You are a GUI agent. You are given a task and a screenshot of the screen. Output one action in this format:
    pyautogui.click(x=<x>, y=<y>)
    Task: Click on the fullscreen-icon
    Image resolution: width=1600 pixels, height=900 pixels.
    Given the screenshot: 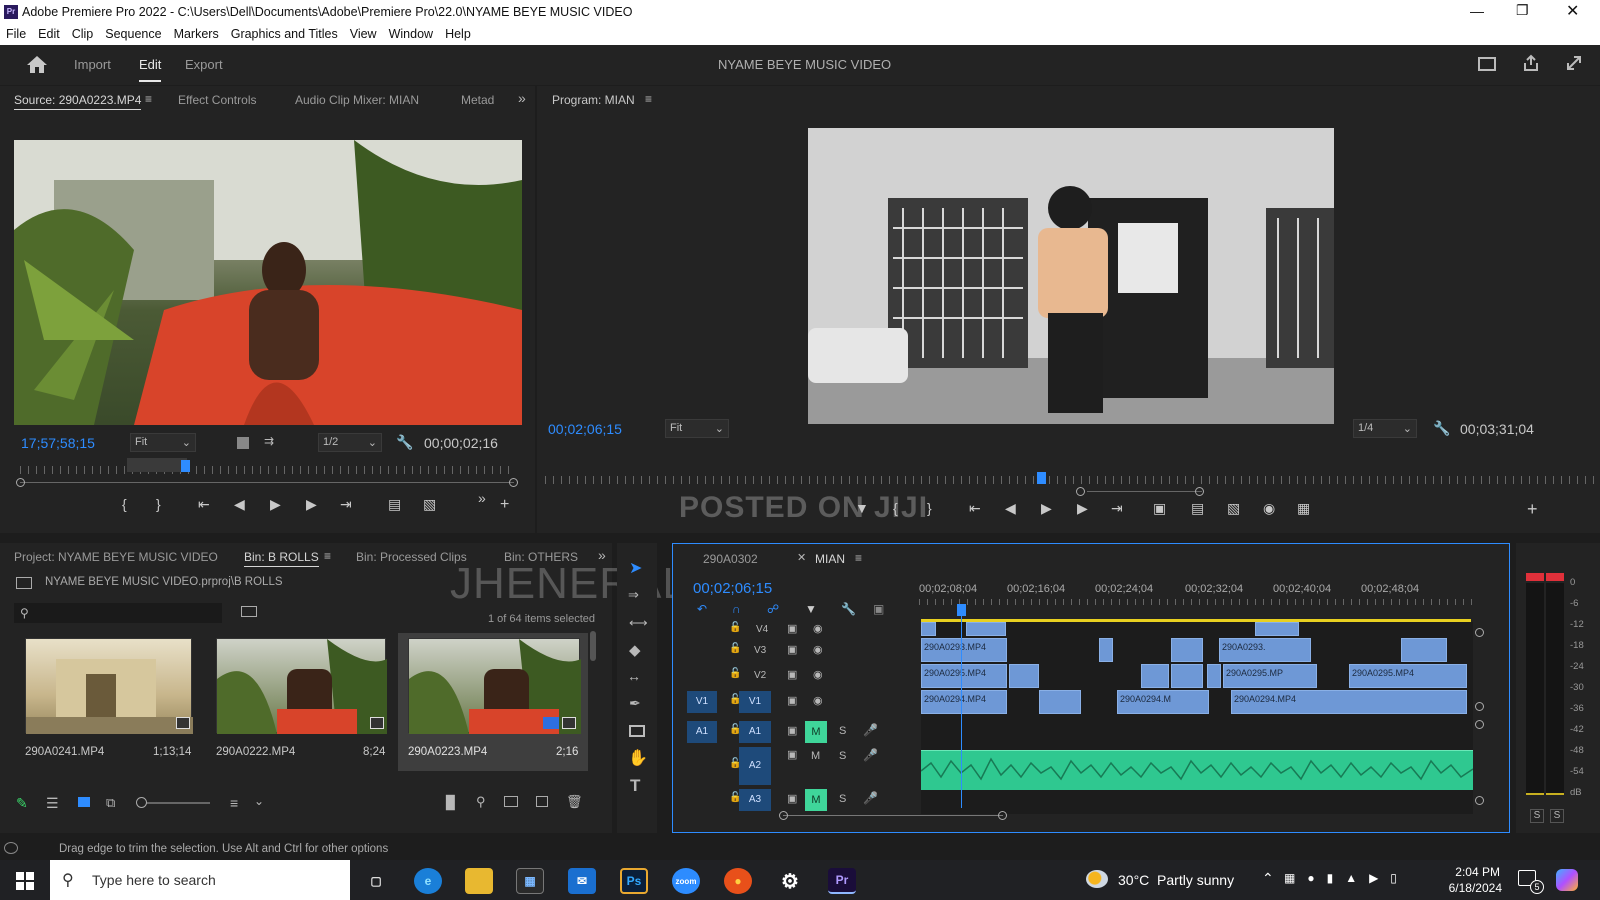 What is the action you would take?
    pyautogui.click(x=1574, y=64)
    